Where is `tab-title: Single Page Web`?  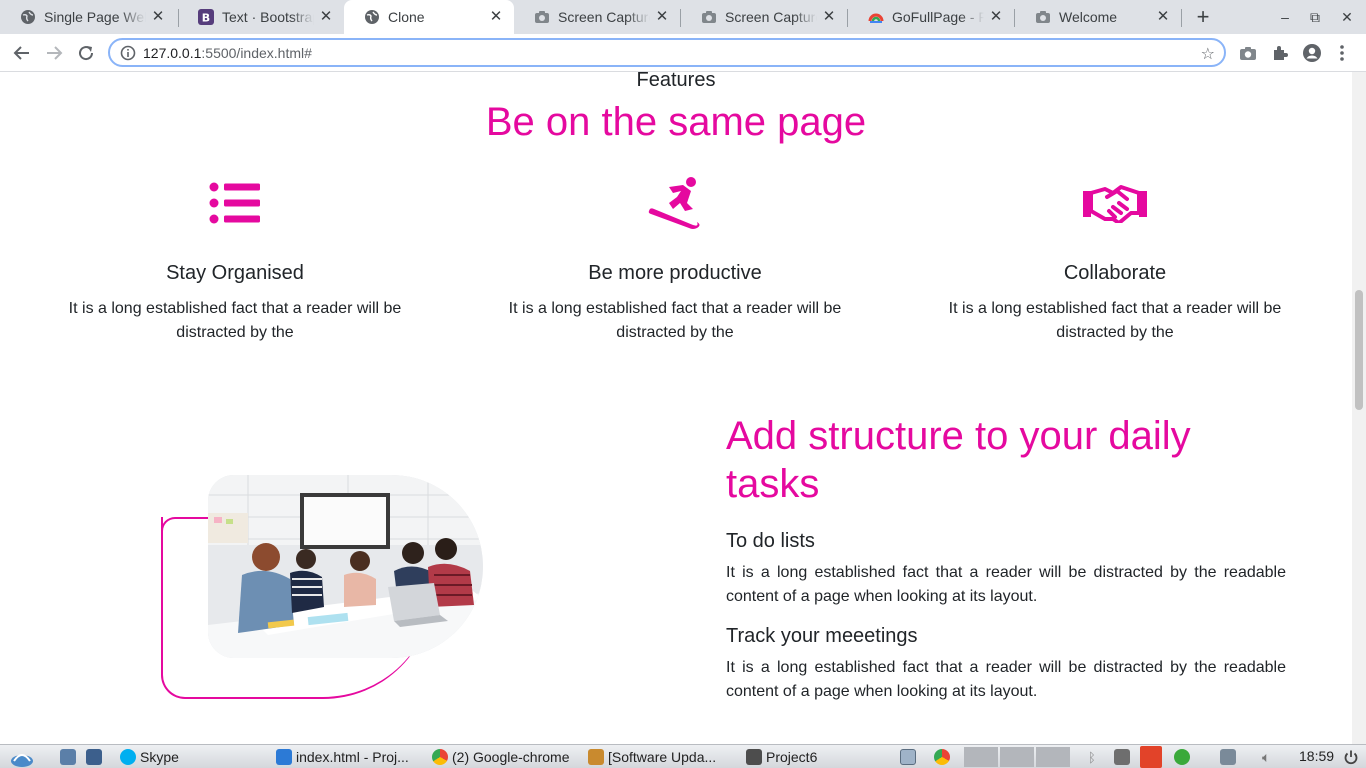 tab-title: Single Page Web is located at coordinates (95, 17).